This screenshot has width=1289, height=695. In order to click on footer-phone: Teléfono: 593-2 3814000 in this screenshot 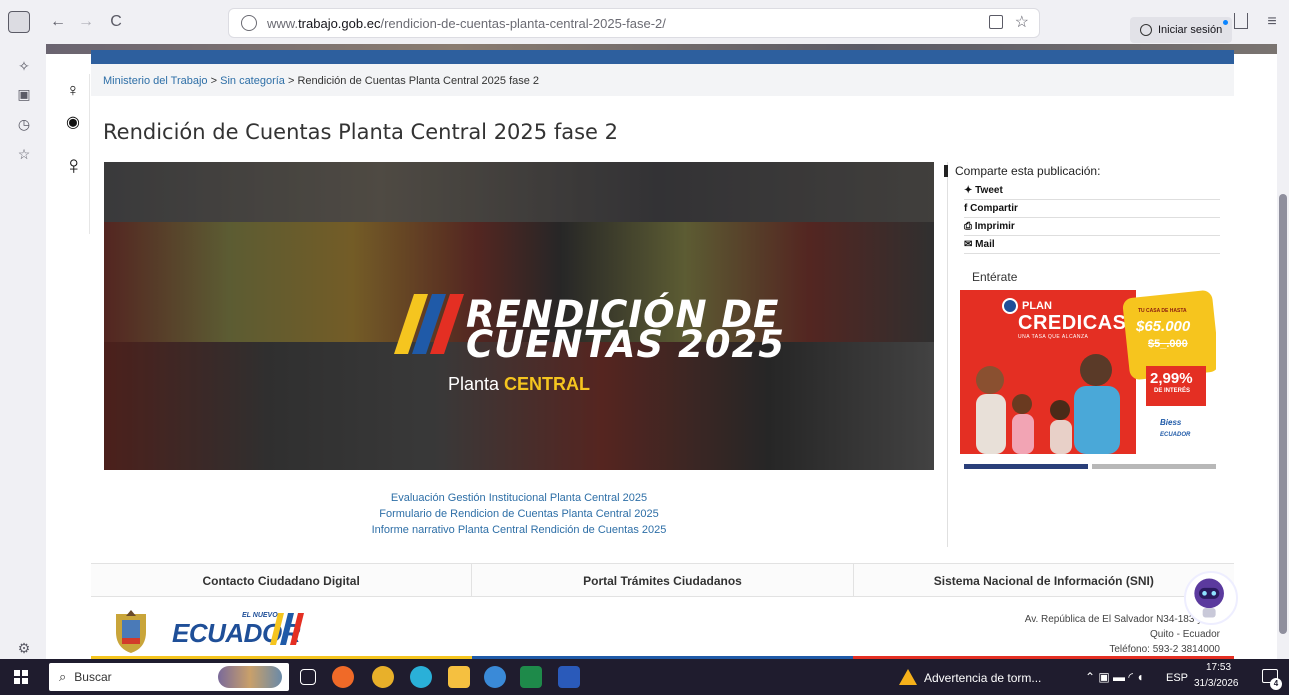, I will do `click(1164, 649)`.